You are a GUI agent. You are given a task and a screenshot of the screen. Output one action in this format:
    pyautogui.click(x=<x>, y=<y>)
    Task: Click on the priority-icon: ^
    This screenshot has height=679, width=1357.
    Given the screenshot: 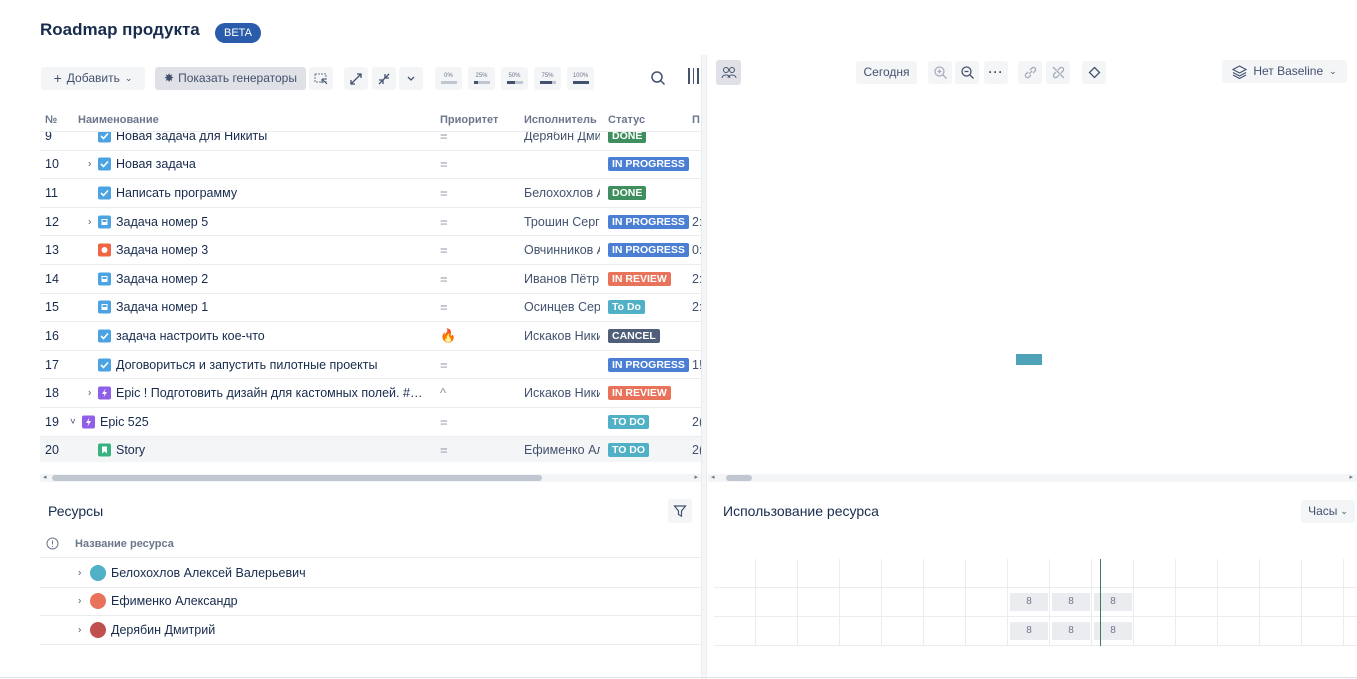 What is the action you would take?
    pyautogui.click(x=443, y=393)
    